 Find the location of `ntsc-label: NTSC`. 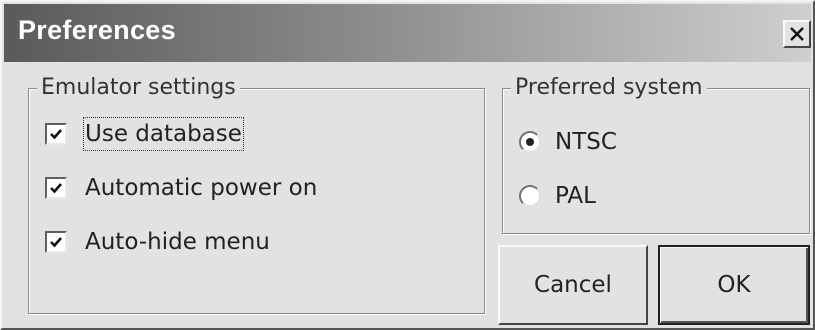

ntsc-label: NTSC is located at coordinates (586, 142).